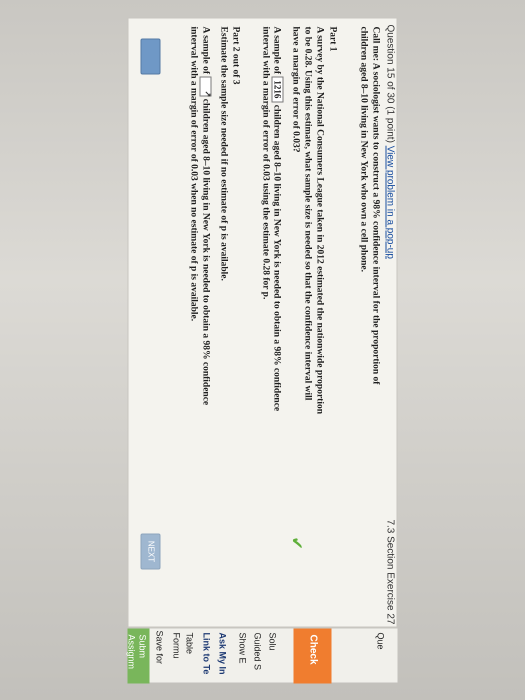 The height and width of the screenshot is (700, 525). Describe the element at coordinates (150, 56) in the screenshot. I see `previous-button` at that location.